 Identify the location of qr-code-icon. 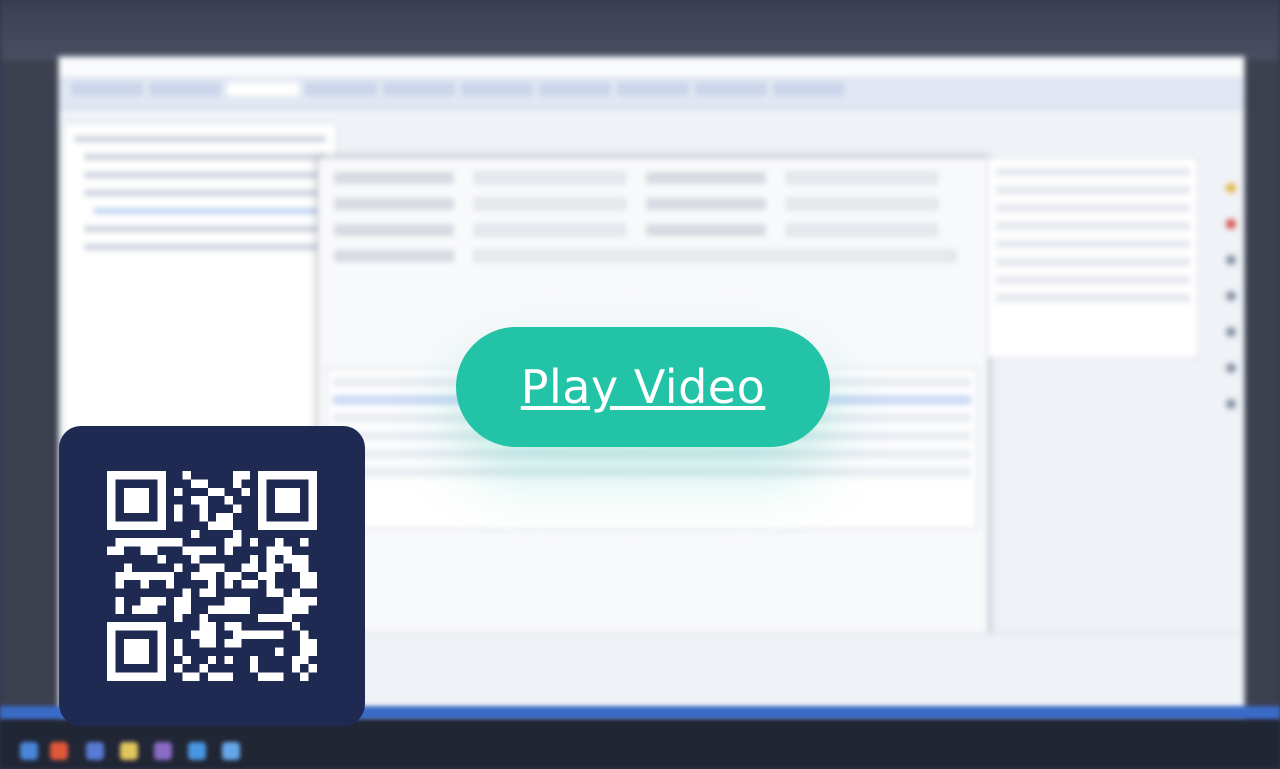
(212, 576).